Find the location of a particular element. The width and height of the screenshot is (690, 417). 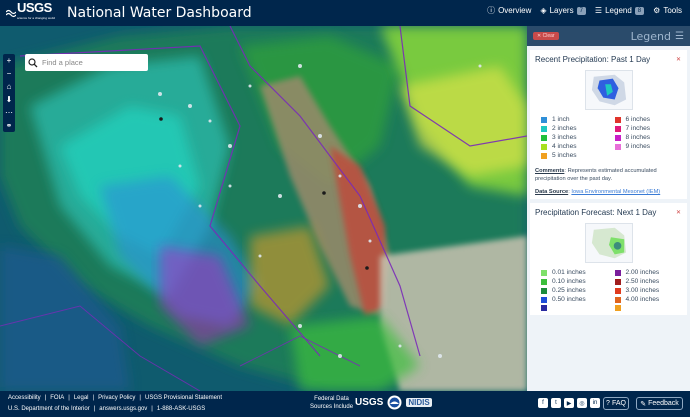

nav-overview: ⓘ Overview is located at coordinates (509, 10).